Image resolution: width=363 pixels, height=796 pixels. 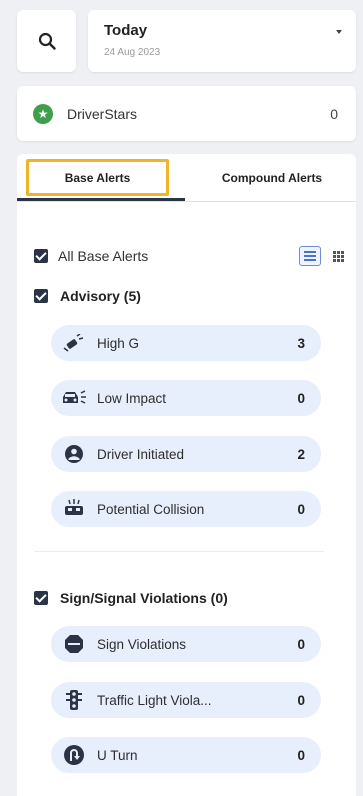 What do you see at coordinates (186, 755) in the screenshot?
I see `alert-item-u-turn: U Turn 0` at bounding box center [186, 755].